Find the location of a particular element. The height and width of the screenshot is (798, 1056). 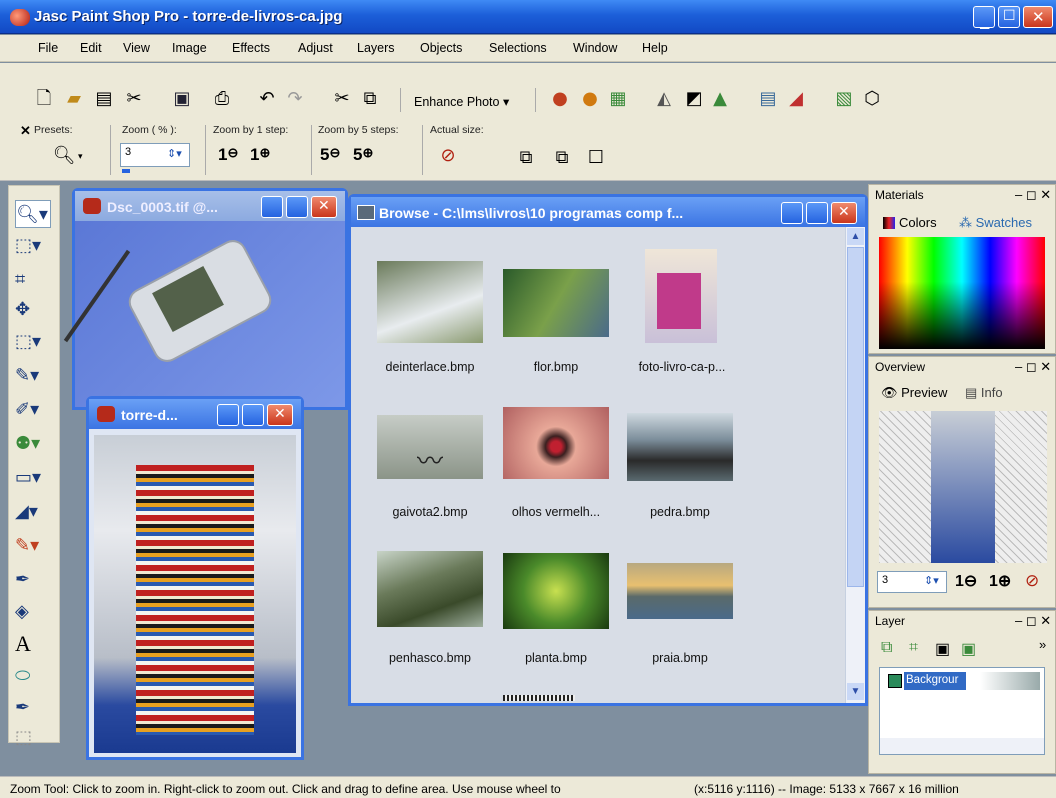

menu-layers: Layers is located at coordinates (376, 48).